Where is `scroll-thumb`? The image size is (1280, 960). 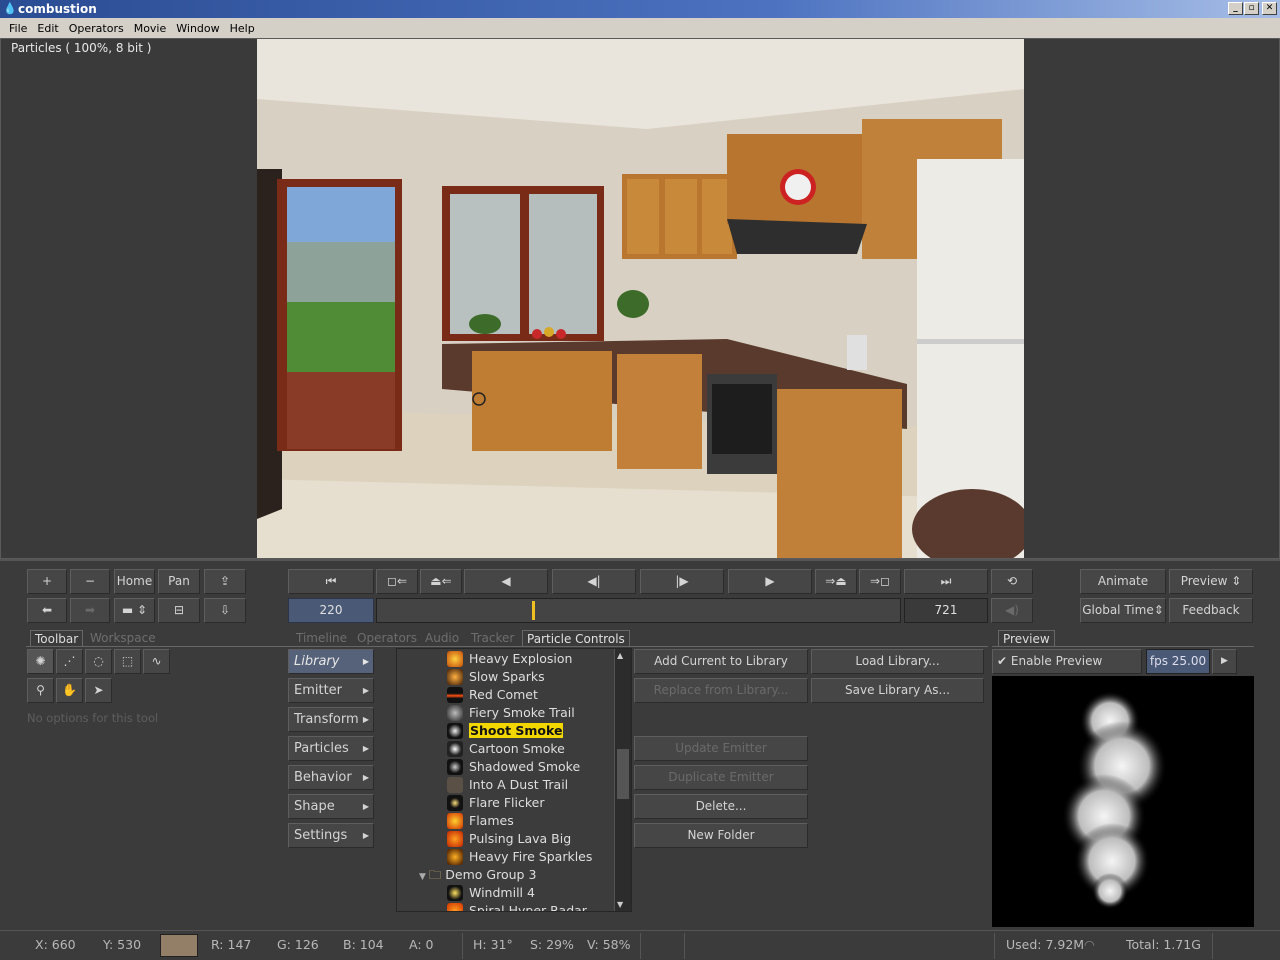
scroll-thumb is located at coordinates (623, 774).